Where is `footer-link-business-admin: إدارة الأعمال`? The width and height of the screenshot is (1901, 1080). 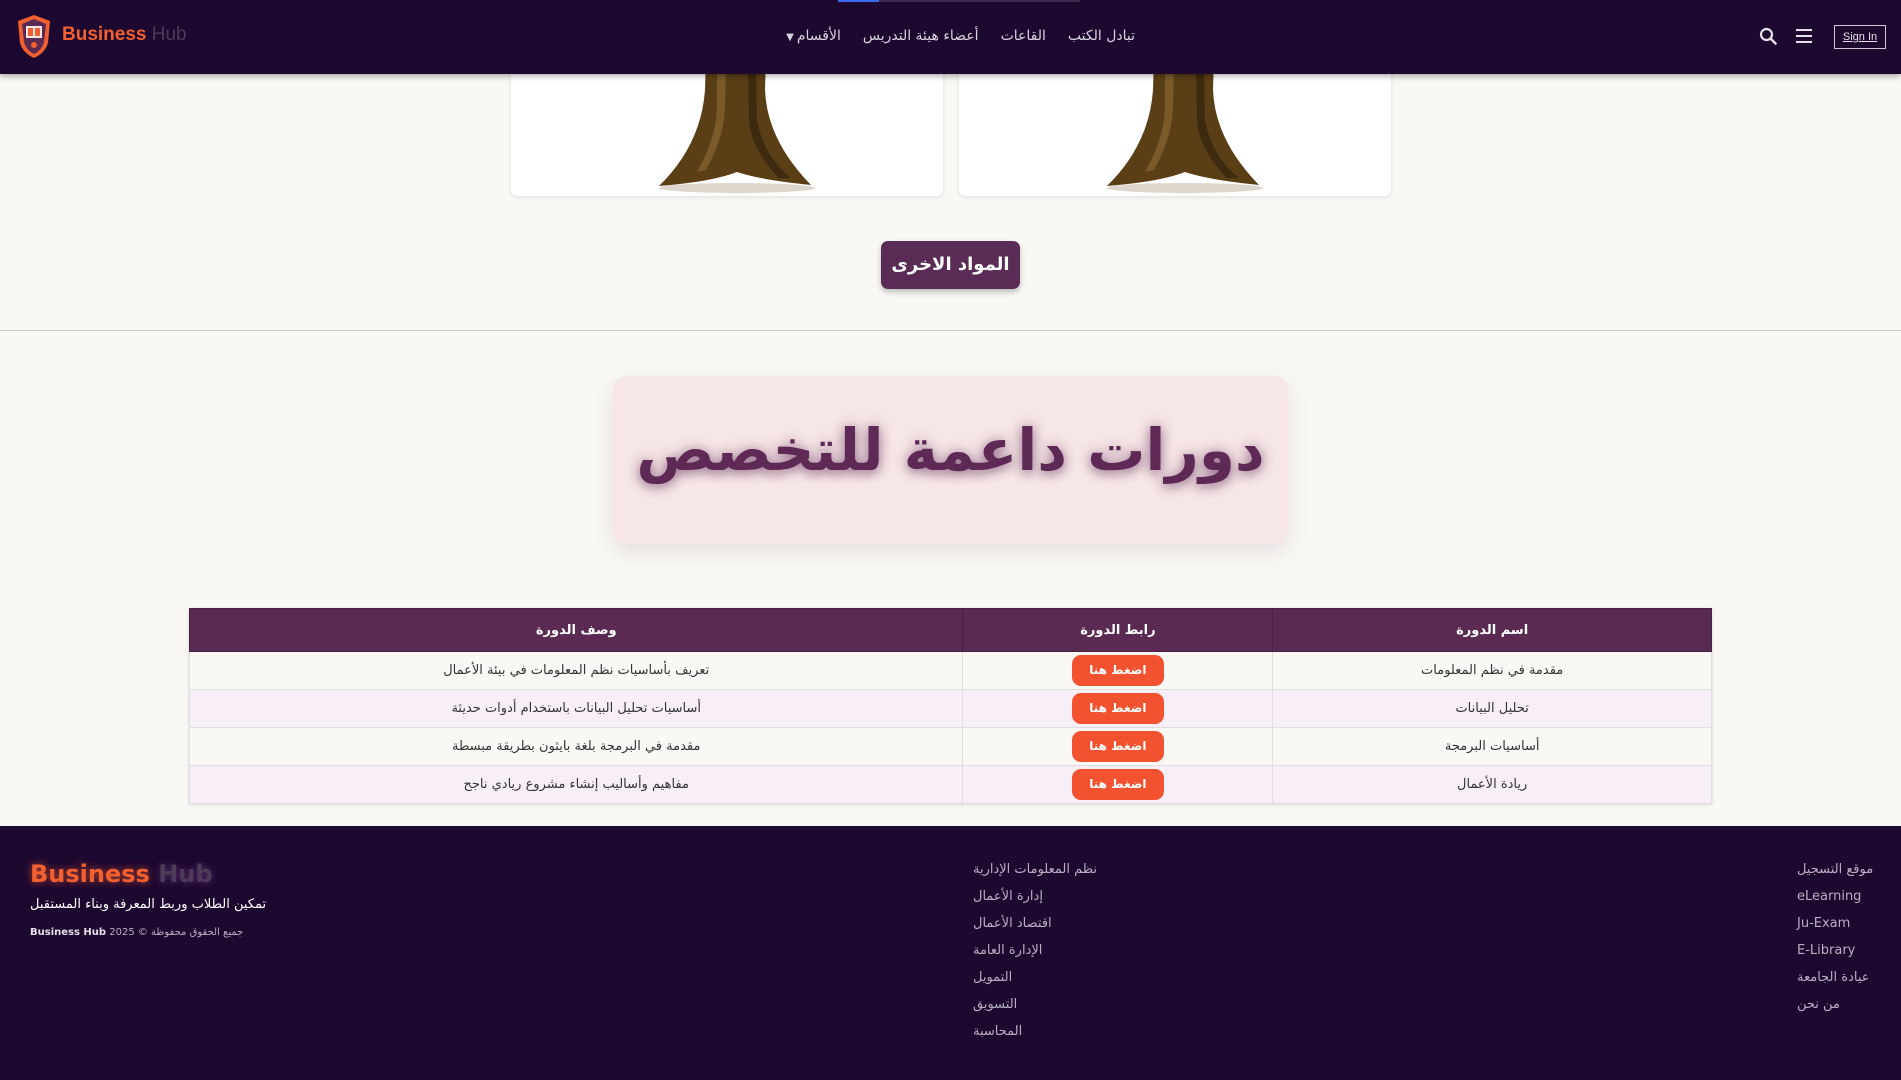 footer-link-business-admin: إدارة الأعمال is located at coordinates (1035, 898).